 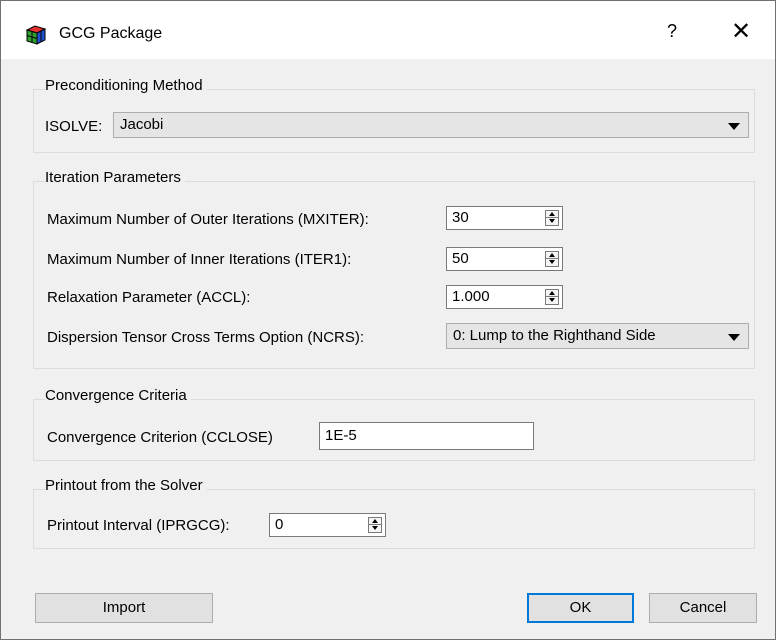 What do you see at coordinates (580, 608) in the screenshot?
I see `ok-button: OK` at bounding box center [580, 608].